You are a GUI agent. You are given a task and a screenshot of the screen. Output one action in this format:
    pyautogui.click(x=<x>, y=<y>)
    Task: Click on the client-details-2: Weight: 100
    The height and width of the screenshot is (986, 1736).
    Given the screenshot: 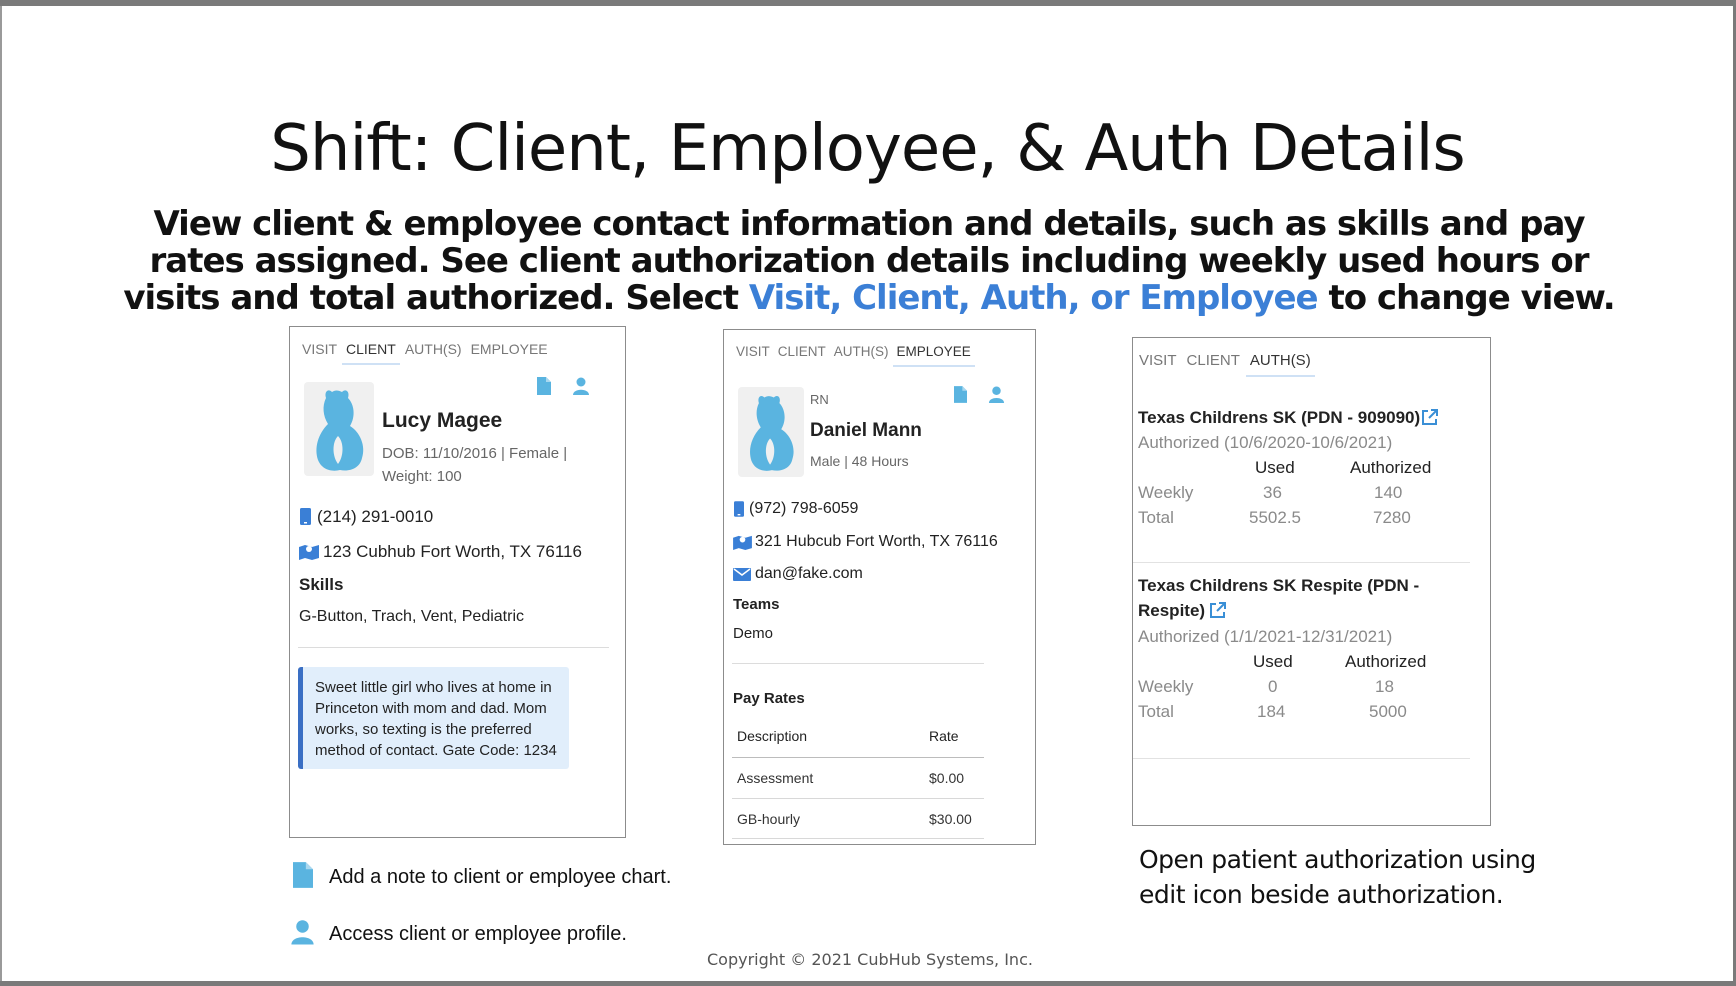 What is the action you would take?
    pyautogui.click(x=422, y=476)
    